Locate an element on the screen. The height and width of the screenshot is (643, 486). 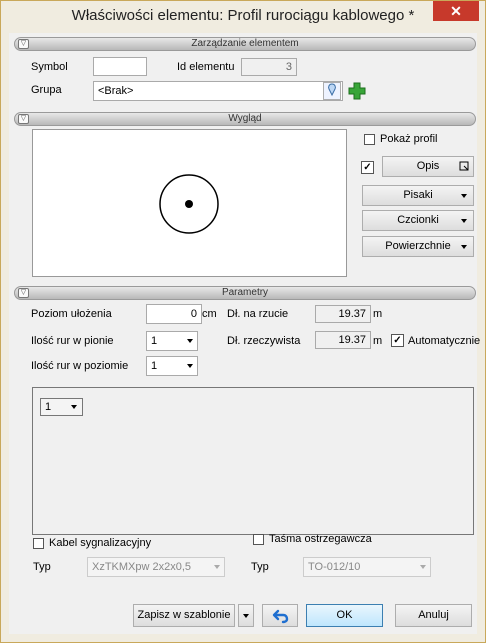
surfaces-button: Powierzchnie is located at coordinates (418, 246).